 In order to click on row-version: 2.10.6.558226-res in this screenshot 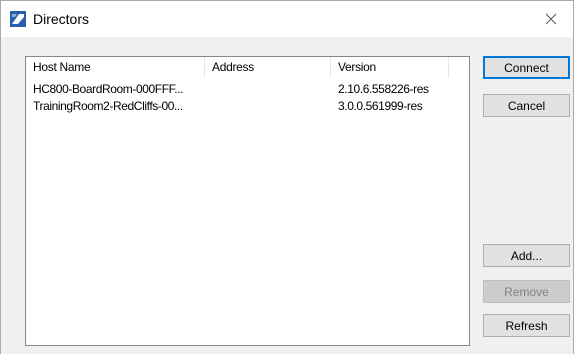, I will do `click(383, 89)`.